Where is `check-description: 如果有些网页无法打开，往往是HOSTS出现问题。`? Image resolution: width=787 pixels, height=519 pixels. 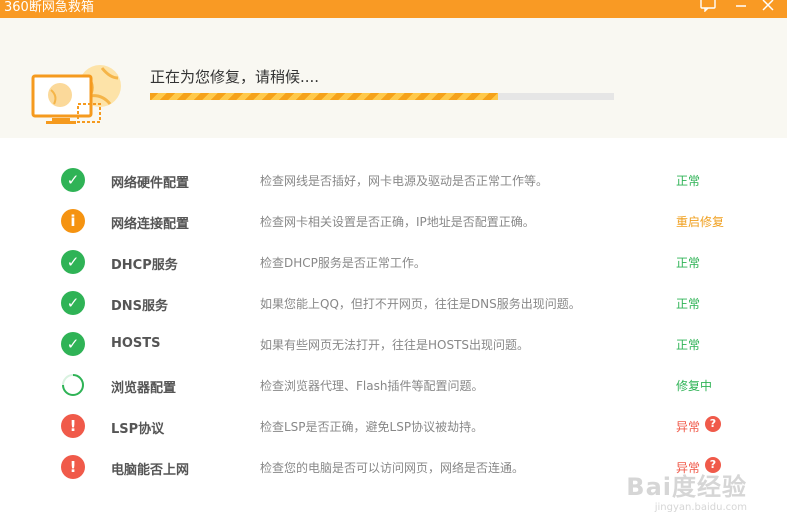
check-description: 如果有些网页无法打开，往往是HOSTS出现问题。 is located at coordinates (395, 345).